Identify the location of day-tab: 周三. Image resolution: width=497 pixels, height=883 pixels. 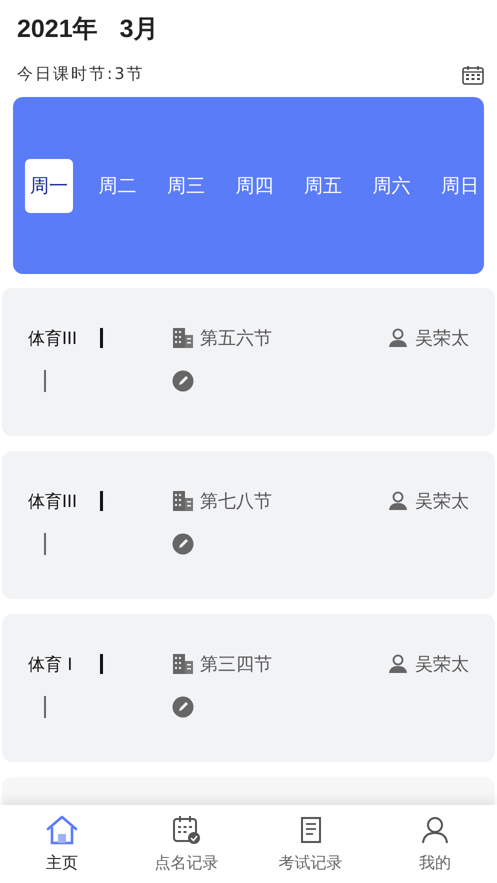
(186, 185).